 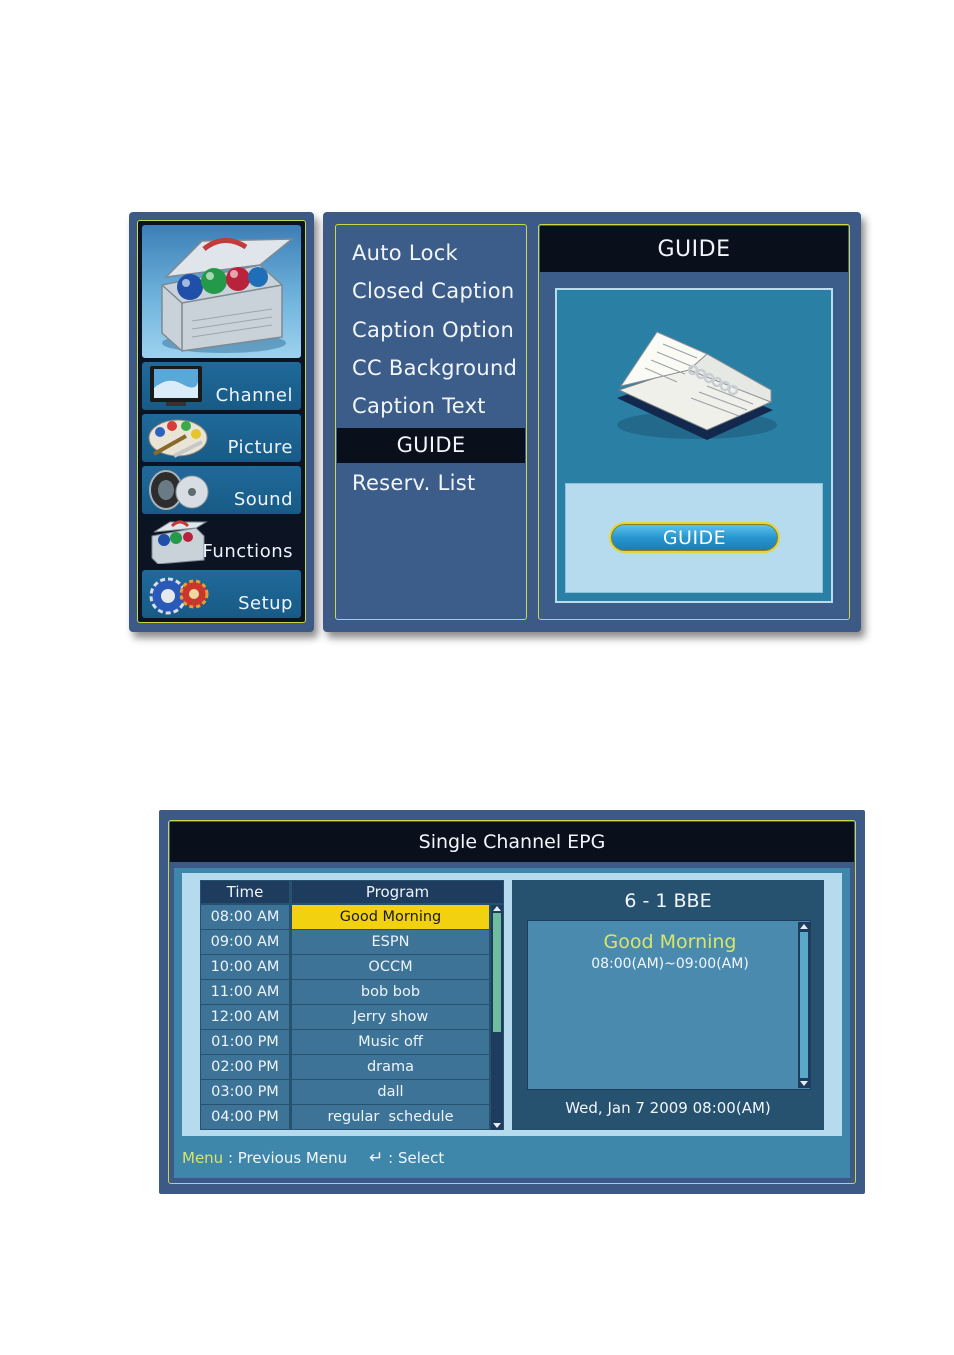 I want to click on enter-key-action: : Select, so click(x=414, y=1158).